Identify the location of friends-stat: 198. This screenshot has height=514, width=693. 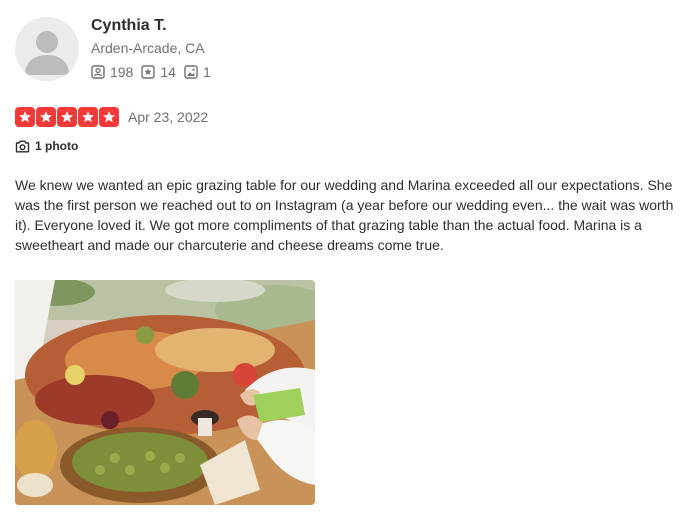
(112, 72).